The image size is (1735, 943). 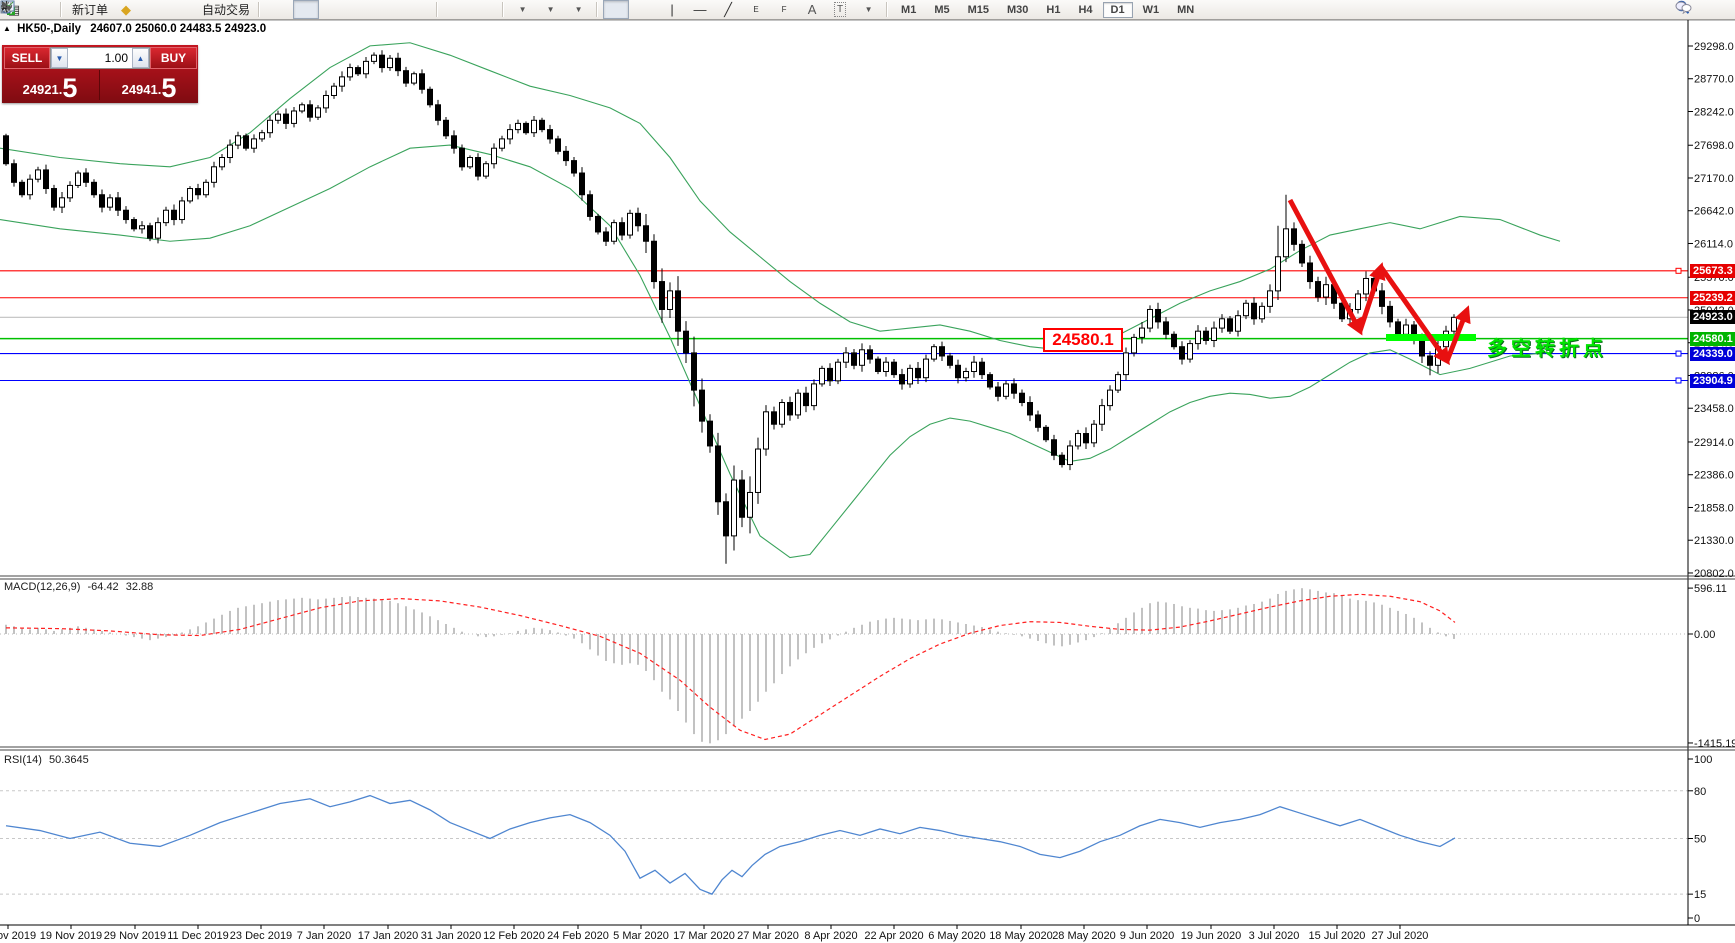 I want to click on rsi-tick-label: 0, so click(x=1697, y=919).